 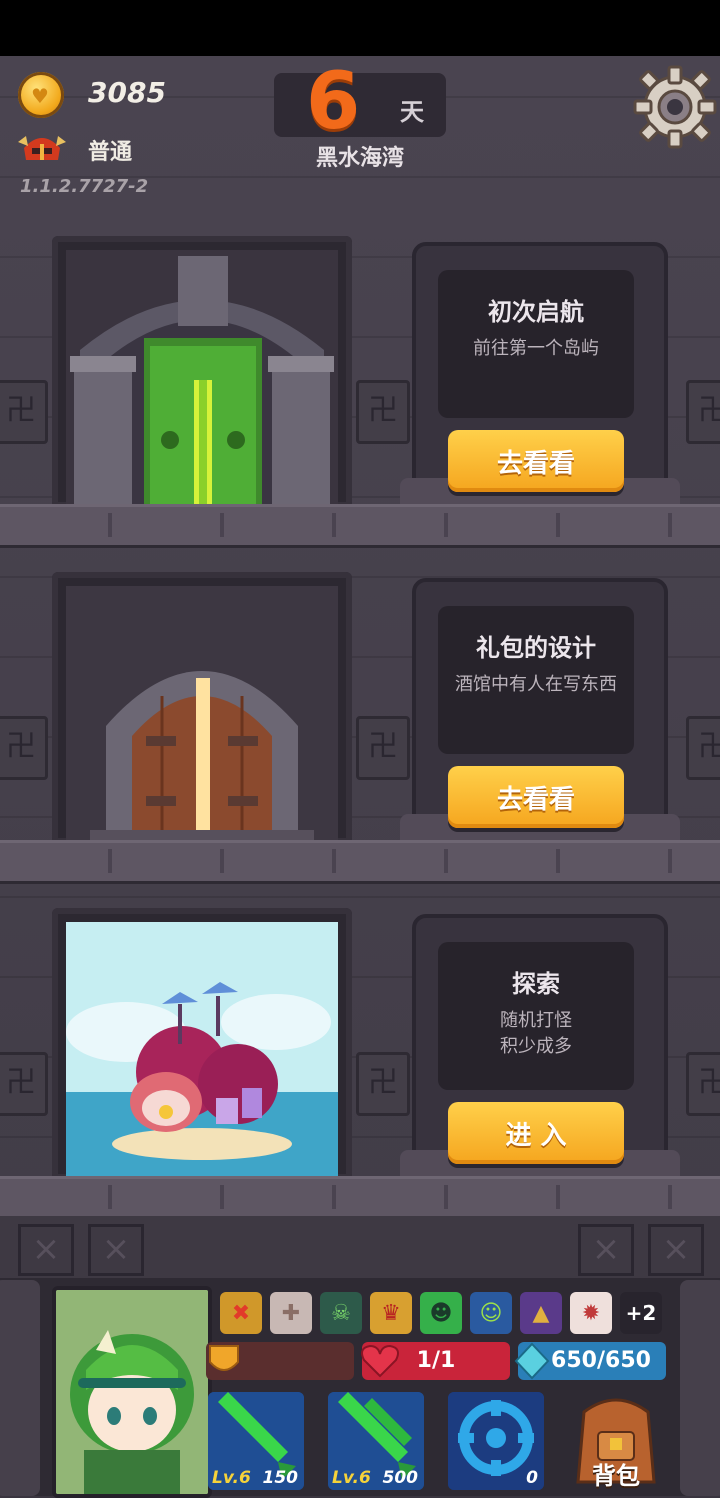 I want to click on armor-shield-icon, so click(x=224, y=1358).